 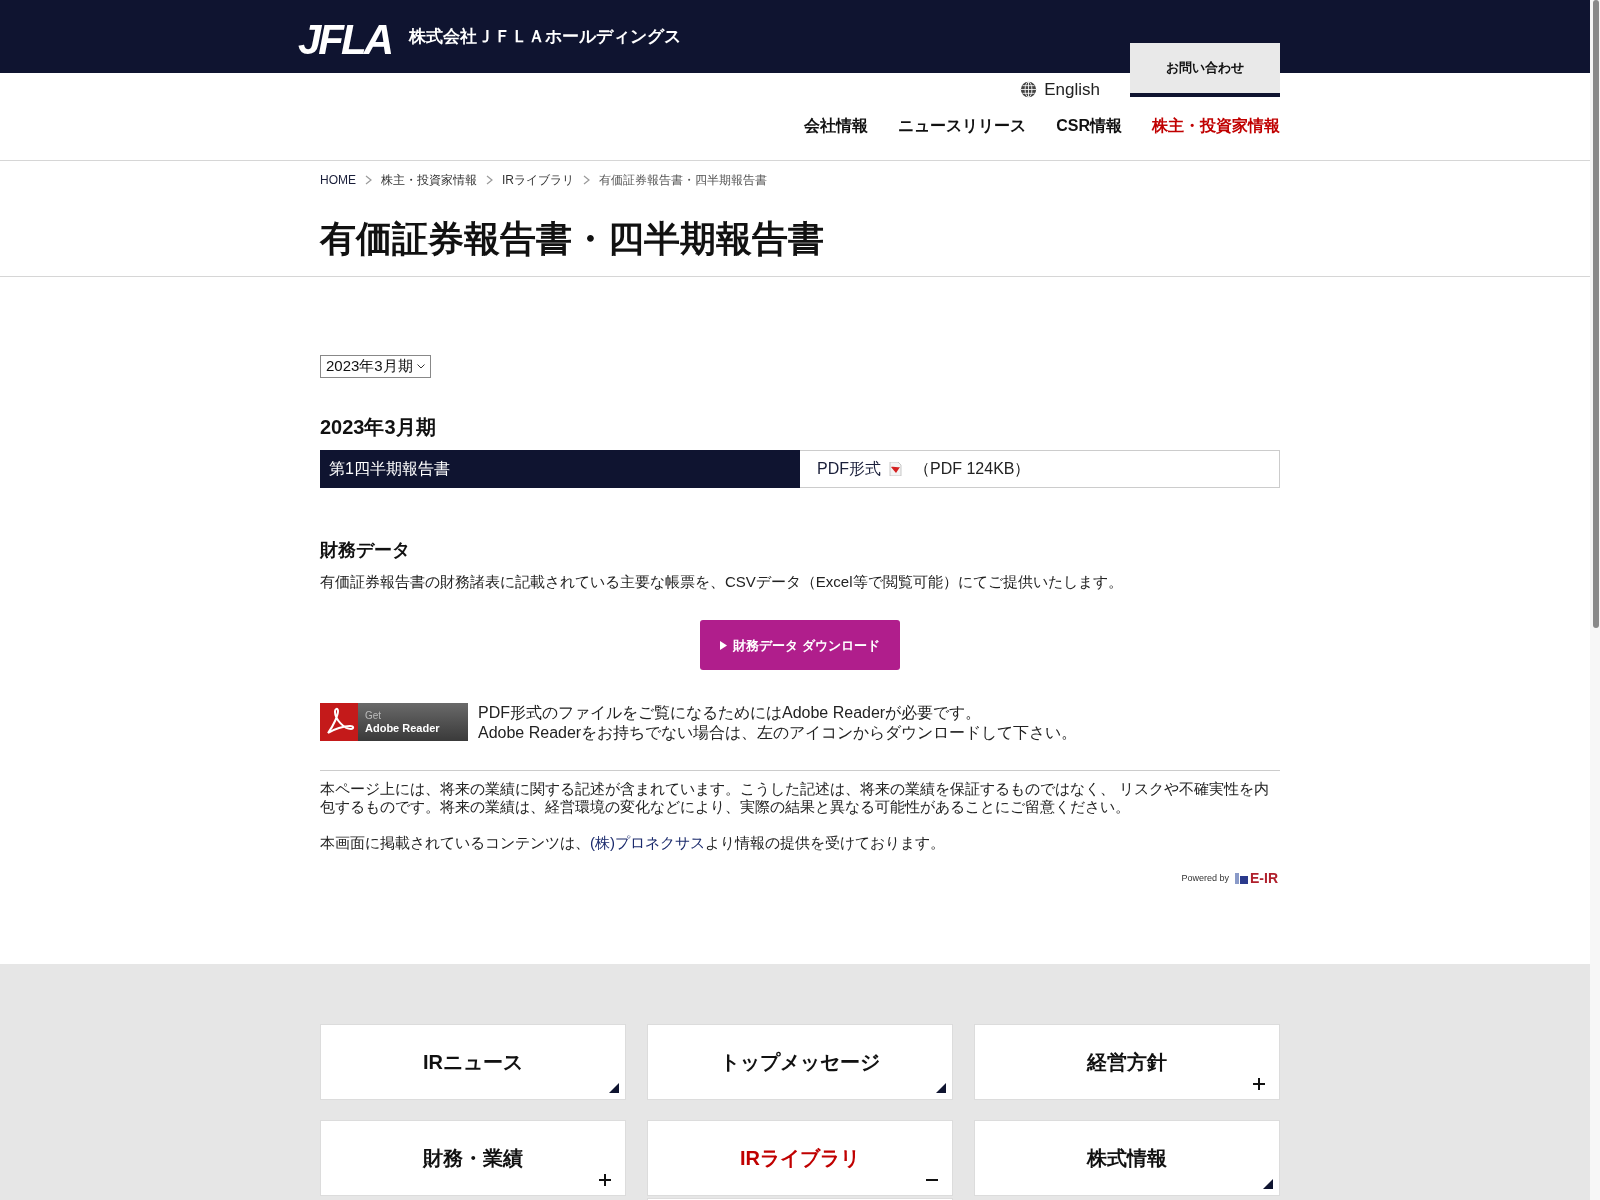 I want to click on breadcrumb-link: HOME, so click(x=338, y=180).